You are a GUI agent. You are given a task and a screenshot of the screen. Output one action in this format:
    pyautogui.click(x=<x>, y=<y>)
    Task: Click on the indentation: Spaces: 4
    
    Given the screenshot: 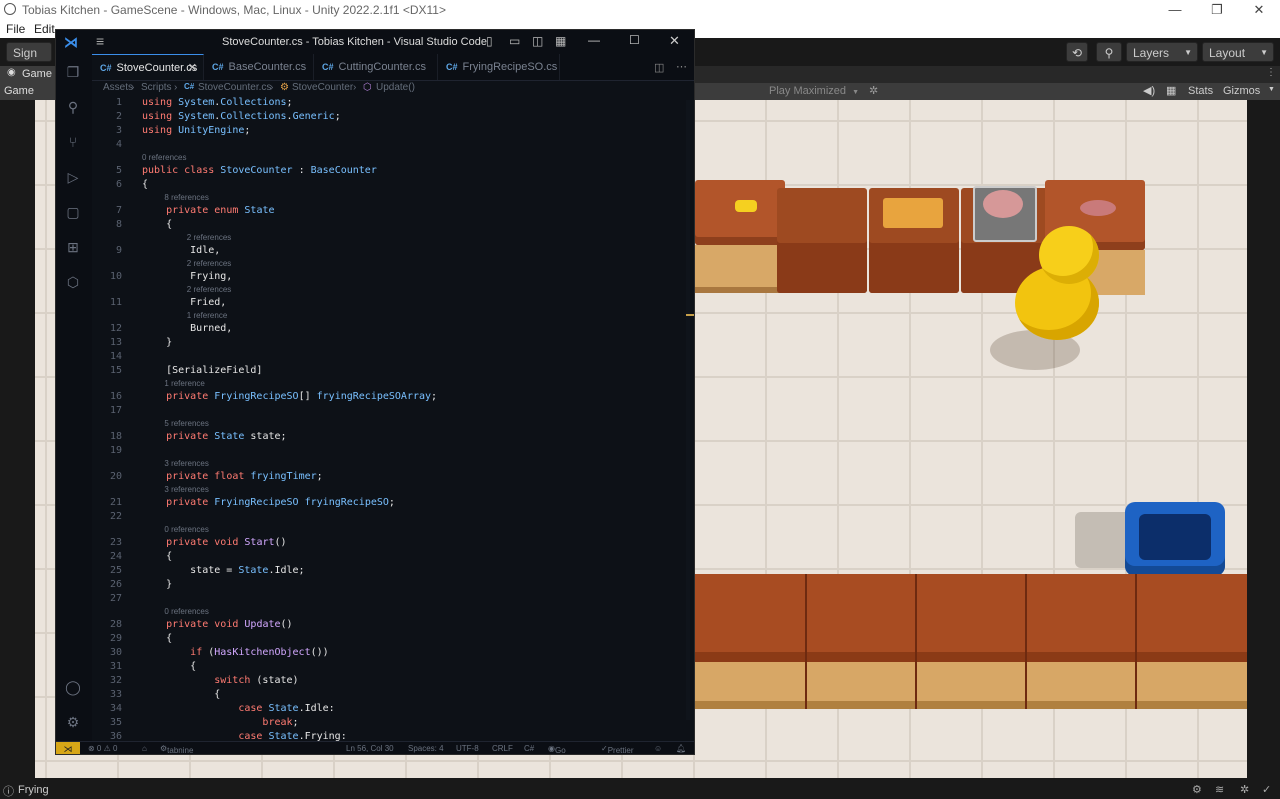 What is the action you would take?
    pyautogui.click(x=426, y=748)
    